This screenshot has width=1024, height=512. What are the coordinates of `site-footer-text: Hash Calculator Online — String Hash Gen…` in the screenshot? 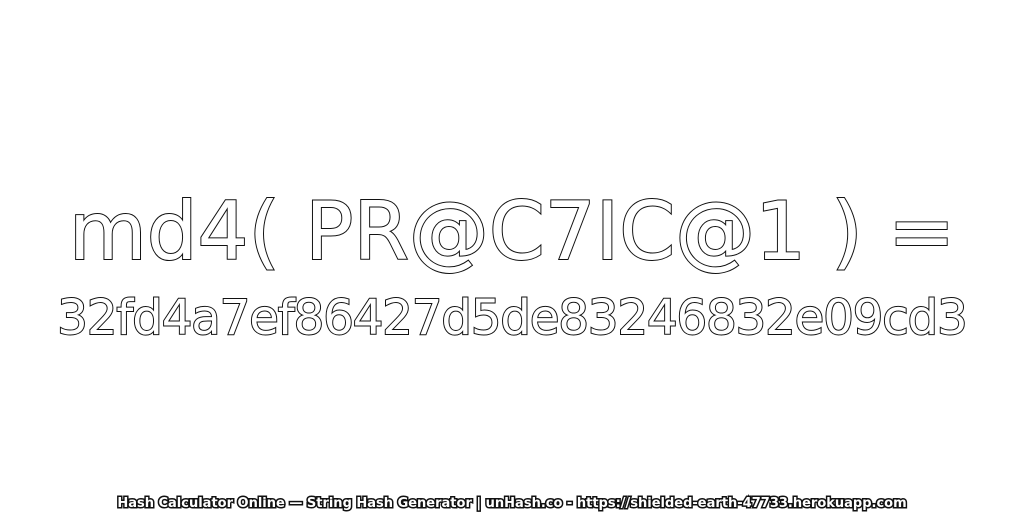 It's located at (512, 503).